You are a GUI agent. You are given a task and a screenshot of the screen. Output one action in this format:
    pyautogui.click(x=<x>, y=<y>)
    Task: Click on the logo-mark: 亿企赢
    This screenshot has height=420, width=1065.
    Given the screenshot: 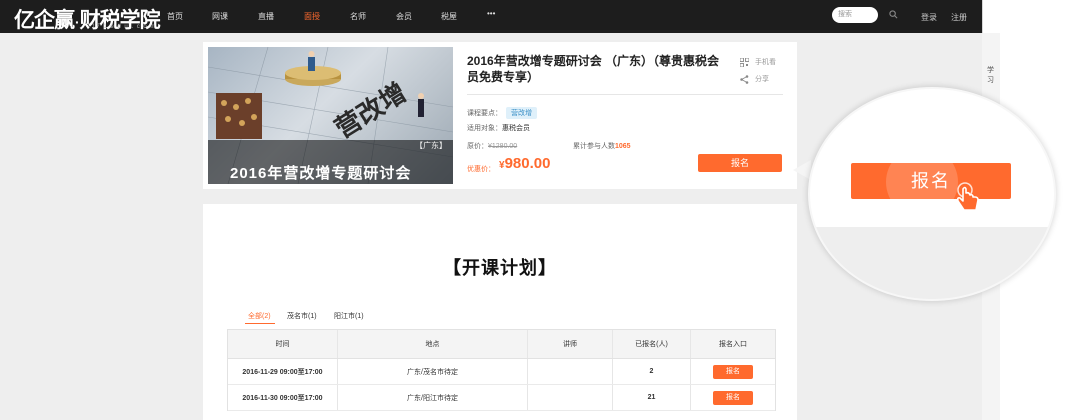 What is the action you would take?
    pyautogui.click(x=44, y=20)
    